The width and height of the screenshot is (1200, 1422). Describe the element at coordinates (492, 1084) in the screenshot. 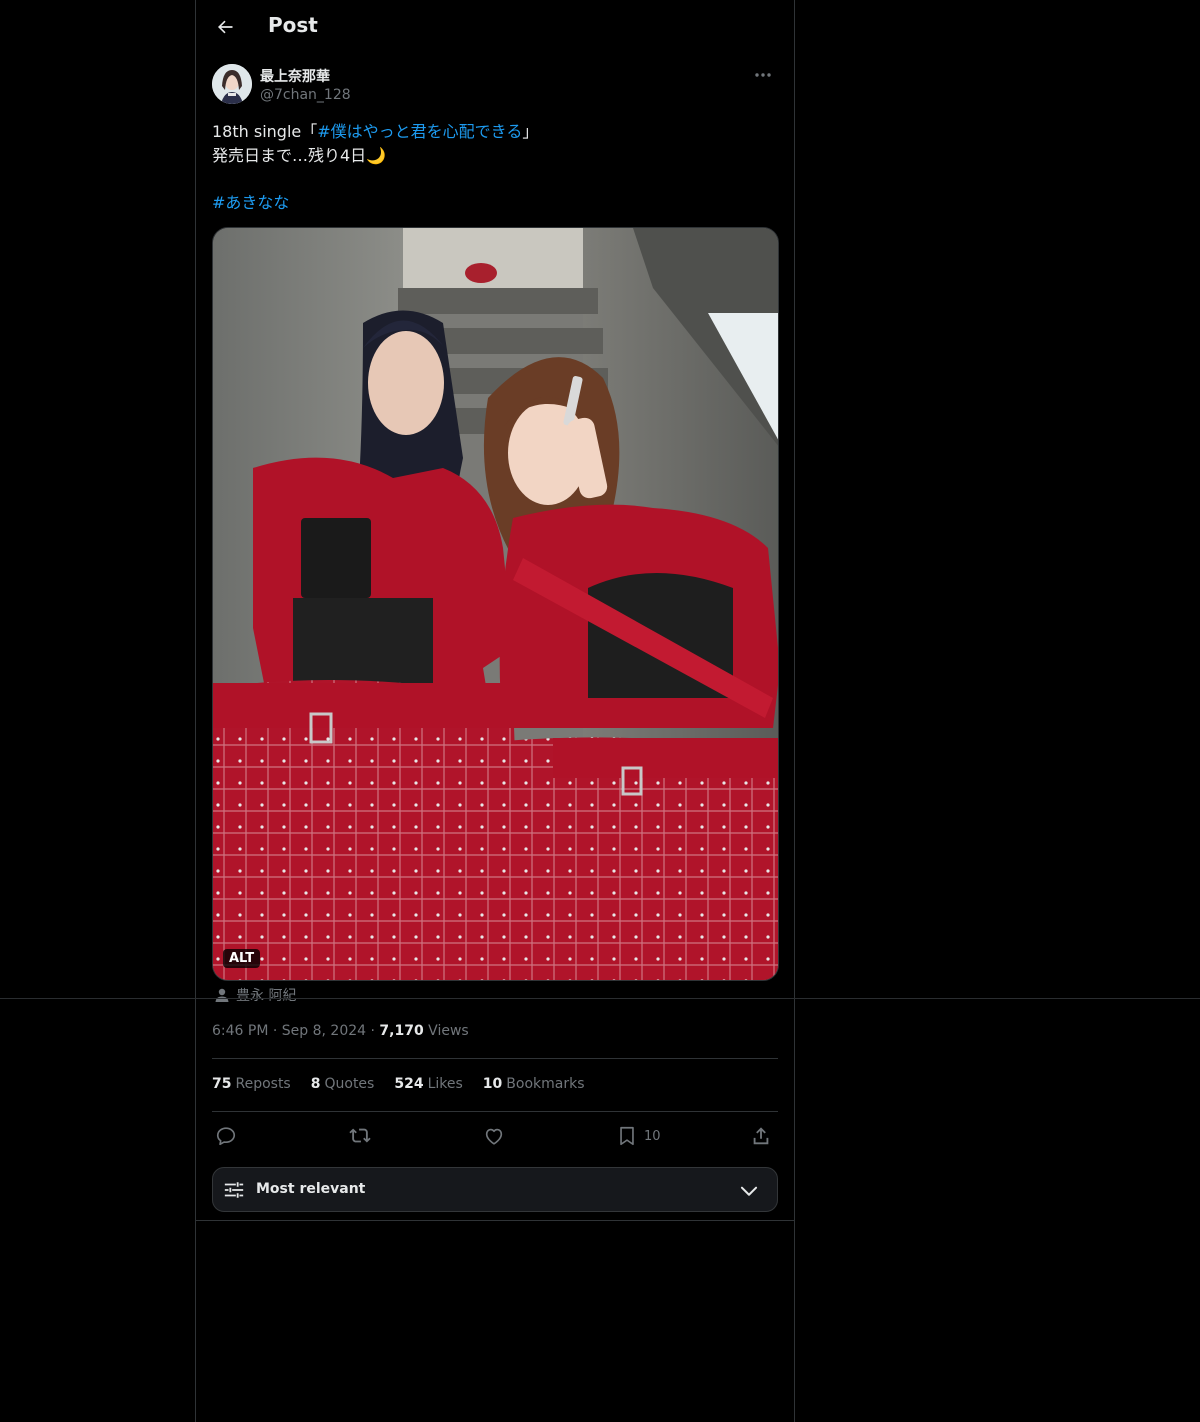

I see `stat-count: 10` at that location.